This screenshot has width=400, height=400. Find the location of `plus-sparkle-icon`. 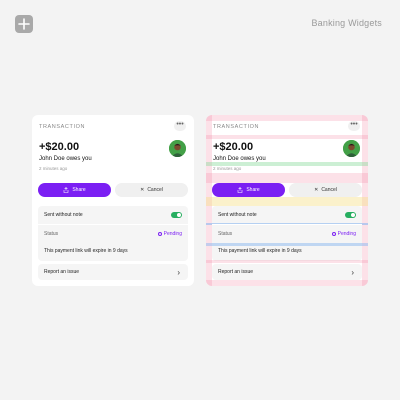

plus-sparkle-icon is located at coordinates (24, 24).